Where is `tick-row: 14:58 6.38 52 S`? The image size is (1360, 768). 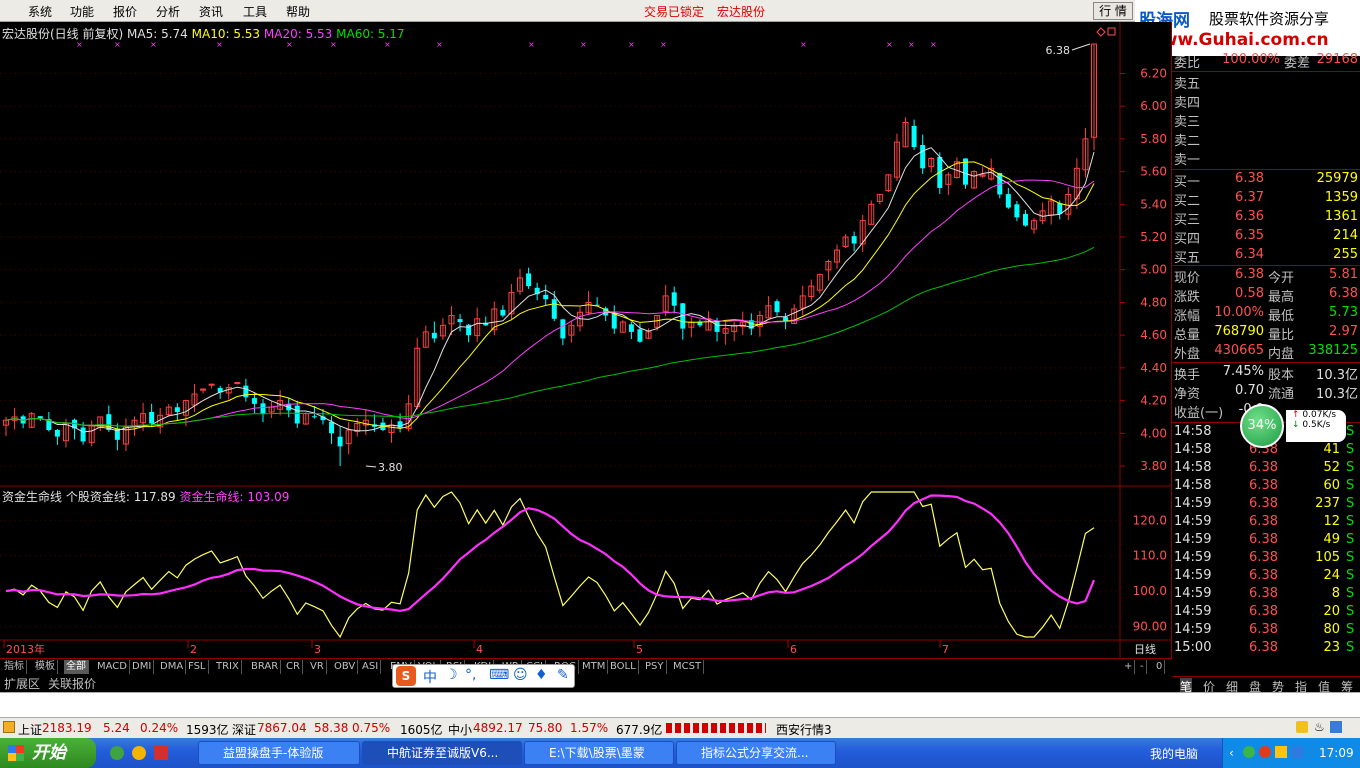
tick-row: 14:58 6.38 52 S is located at coordinates (1266, 469).